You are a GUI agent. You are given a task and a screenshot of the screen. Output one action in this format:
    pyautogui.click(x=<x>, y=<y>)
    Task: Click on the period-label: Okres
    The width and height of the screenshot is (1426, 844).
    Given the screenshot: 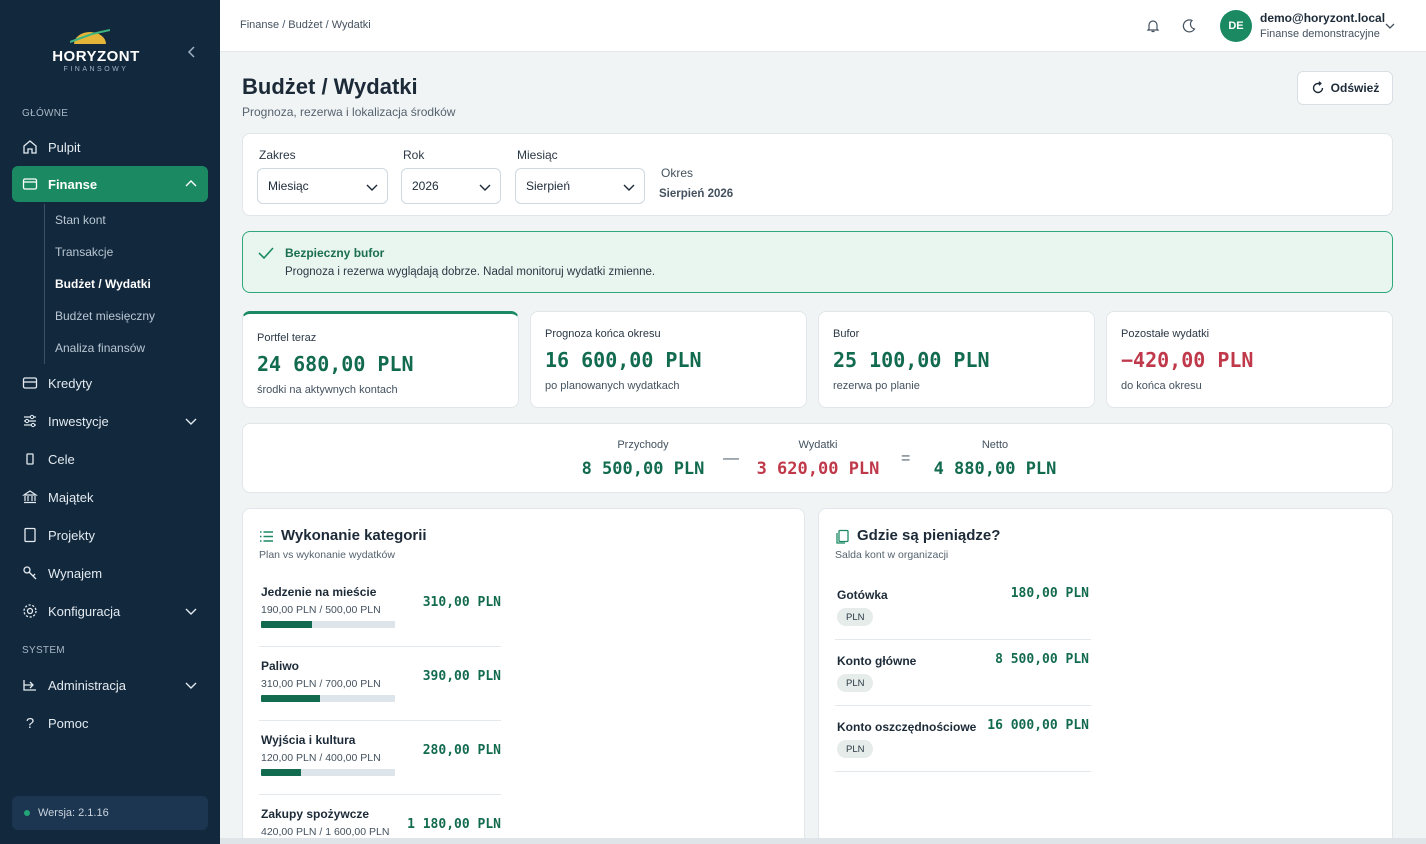 What is the action you would take?
    pyautogui.click(x=677, y=173)
    